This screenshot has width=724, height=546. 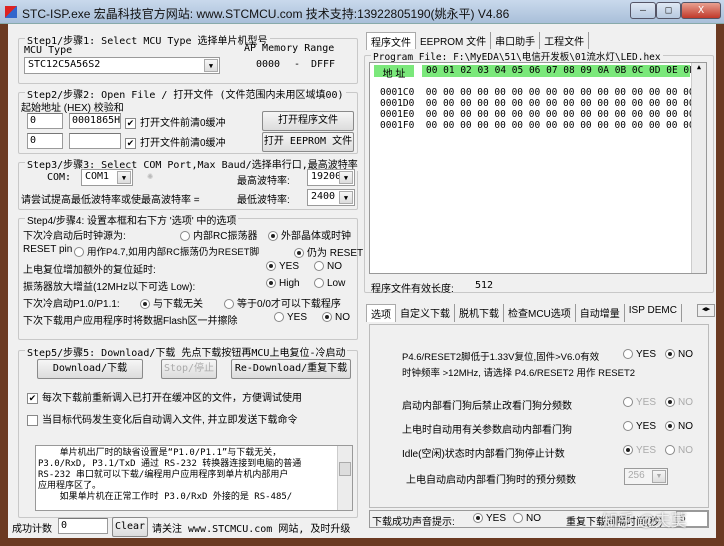 What do you see at coordinates (308, 234) in the screenshot?
I see `clock-external-radio: 外部晶体或时钟` at bounding box center [308, 234].